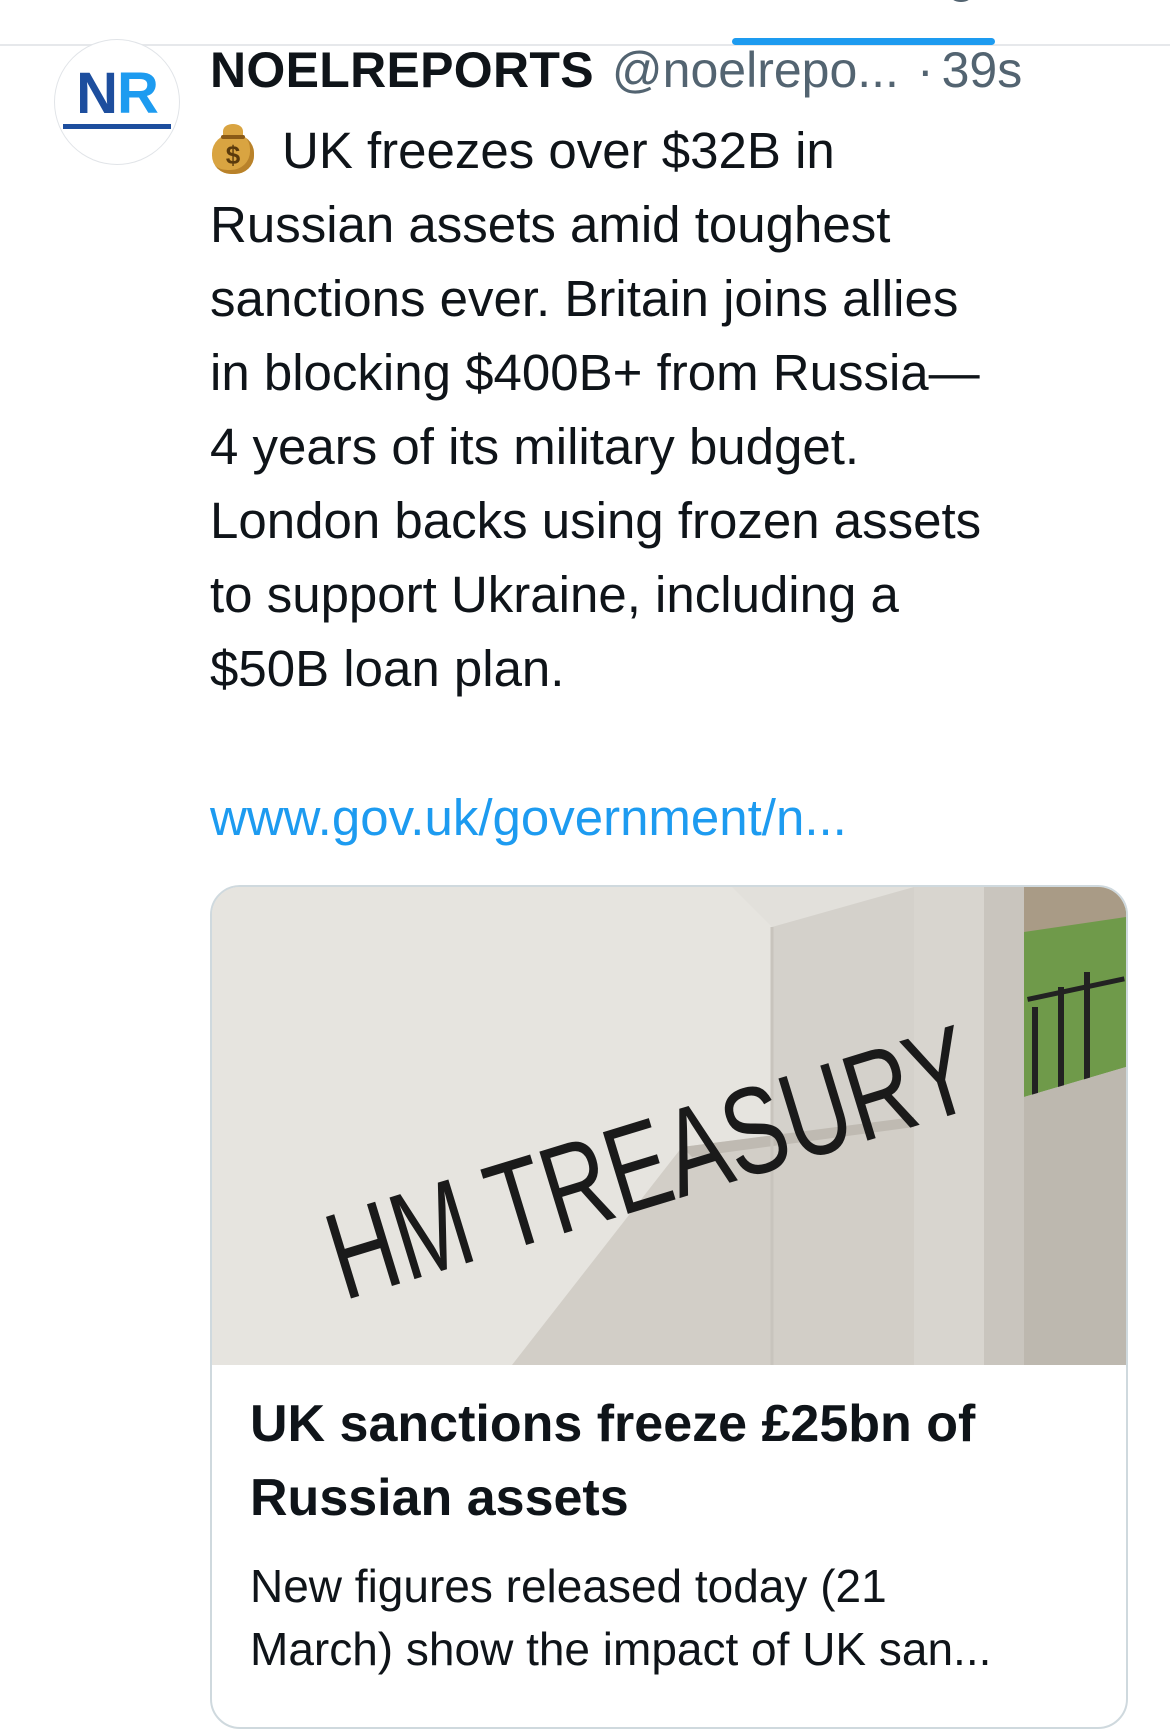 This screenshot has width=1170, height=1729. I want to click on tweet-text-line: 4 years of its military budget., so click(535, 446).